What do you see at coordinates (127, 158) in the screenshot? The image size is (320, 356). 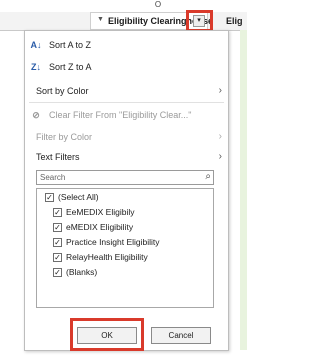 I see `menu-item-text-filters: Text Filters ›` at bounding box center [127, 158].